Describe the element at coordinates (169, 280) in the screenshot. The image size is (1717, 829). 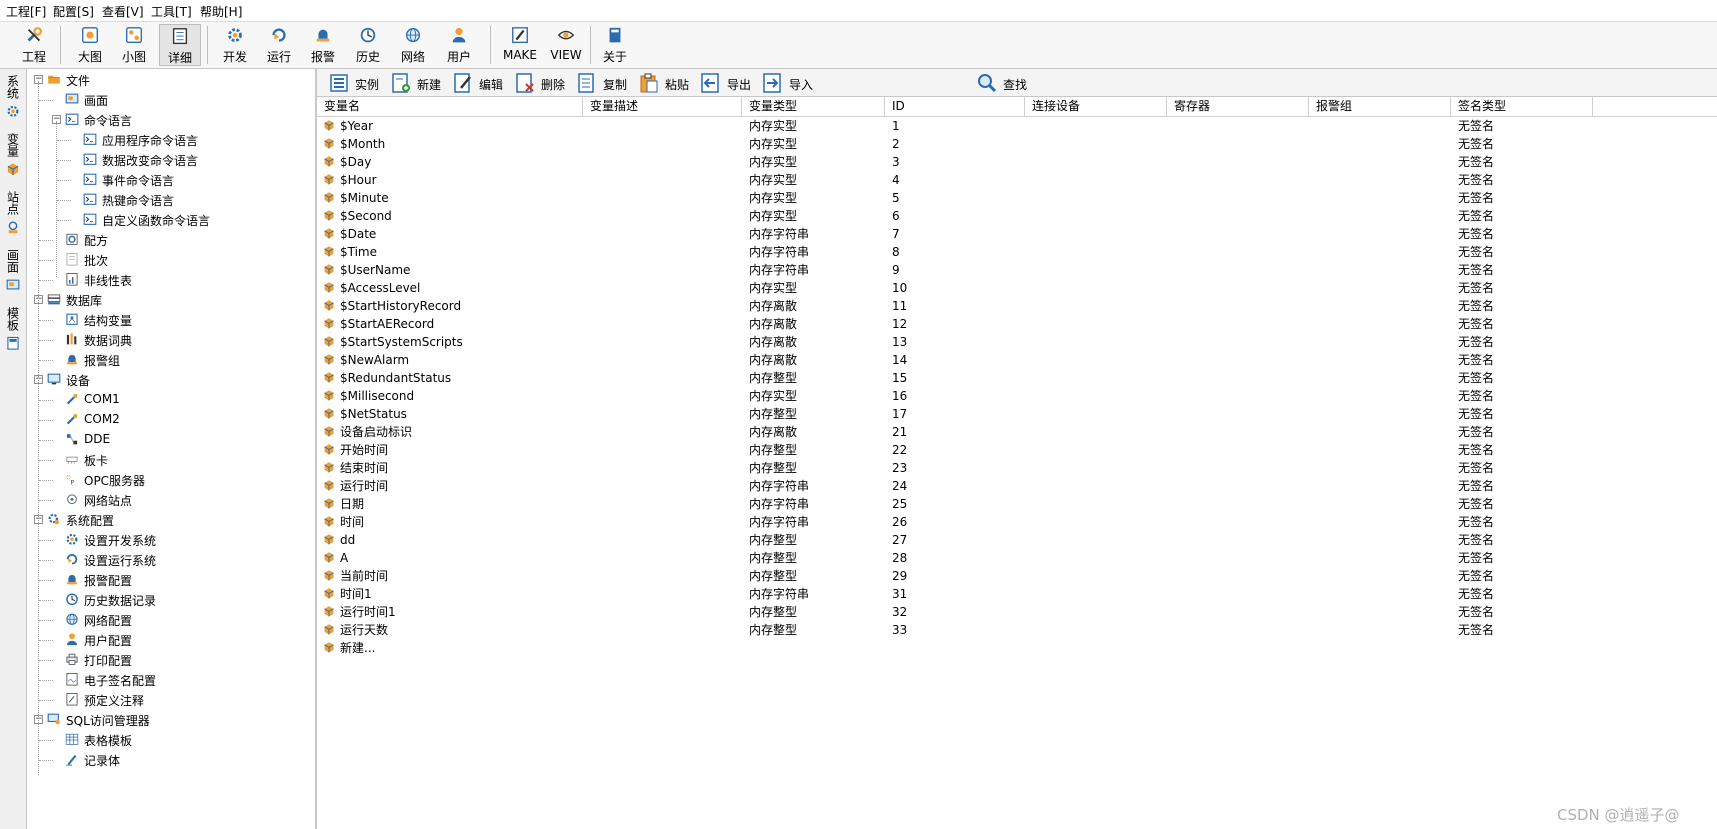
I see `tree-item: 非线性表` at that location.